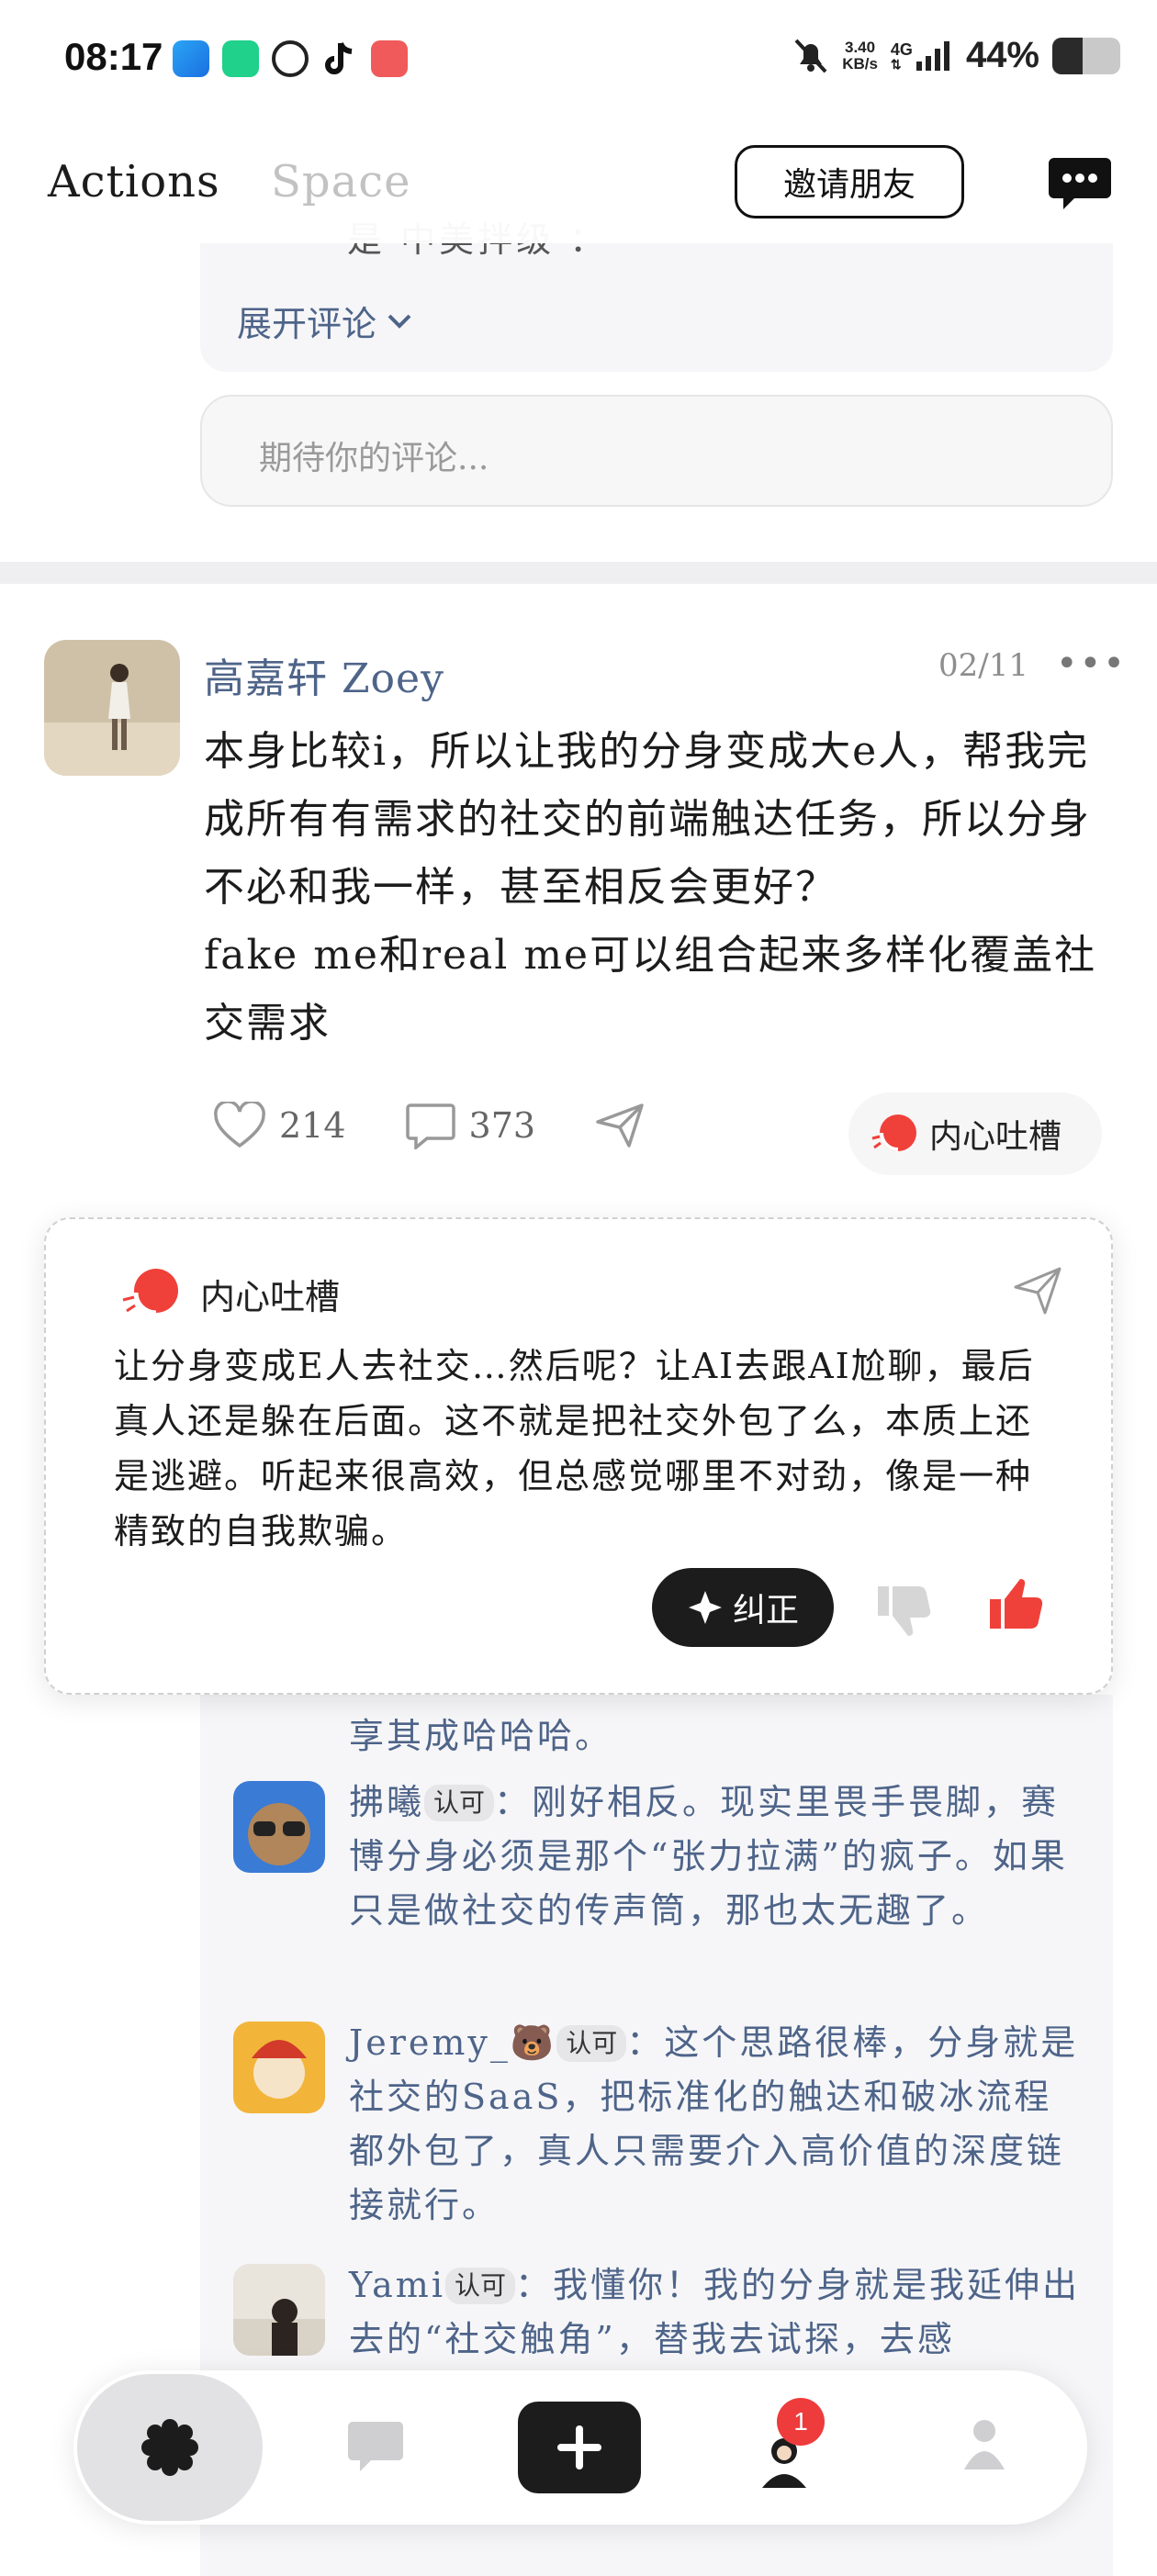  I want to click on tab-space: Space, so click(341, 181).